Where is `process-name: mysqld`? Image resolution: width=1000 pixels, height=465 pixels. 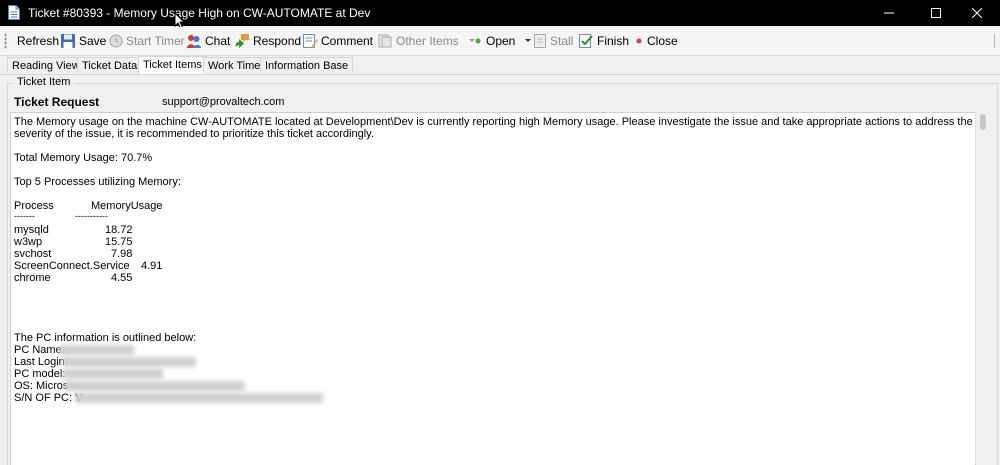 process-name: mysqld is located at coordinates (31, 230).